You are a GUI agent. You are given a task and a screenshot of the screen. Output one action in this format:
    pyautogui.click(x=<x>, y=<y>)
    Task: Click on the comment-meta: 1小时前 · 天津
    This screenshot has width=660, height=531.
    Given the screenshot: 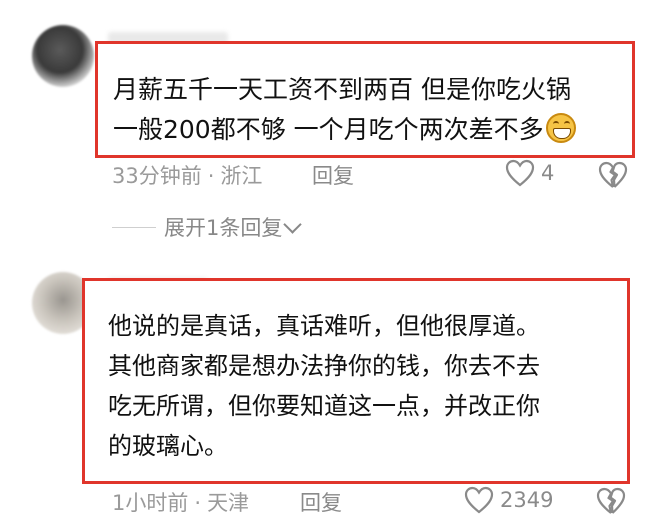 What is the action you would take?
    pyautogui.click(x=180, y=502)
    